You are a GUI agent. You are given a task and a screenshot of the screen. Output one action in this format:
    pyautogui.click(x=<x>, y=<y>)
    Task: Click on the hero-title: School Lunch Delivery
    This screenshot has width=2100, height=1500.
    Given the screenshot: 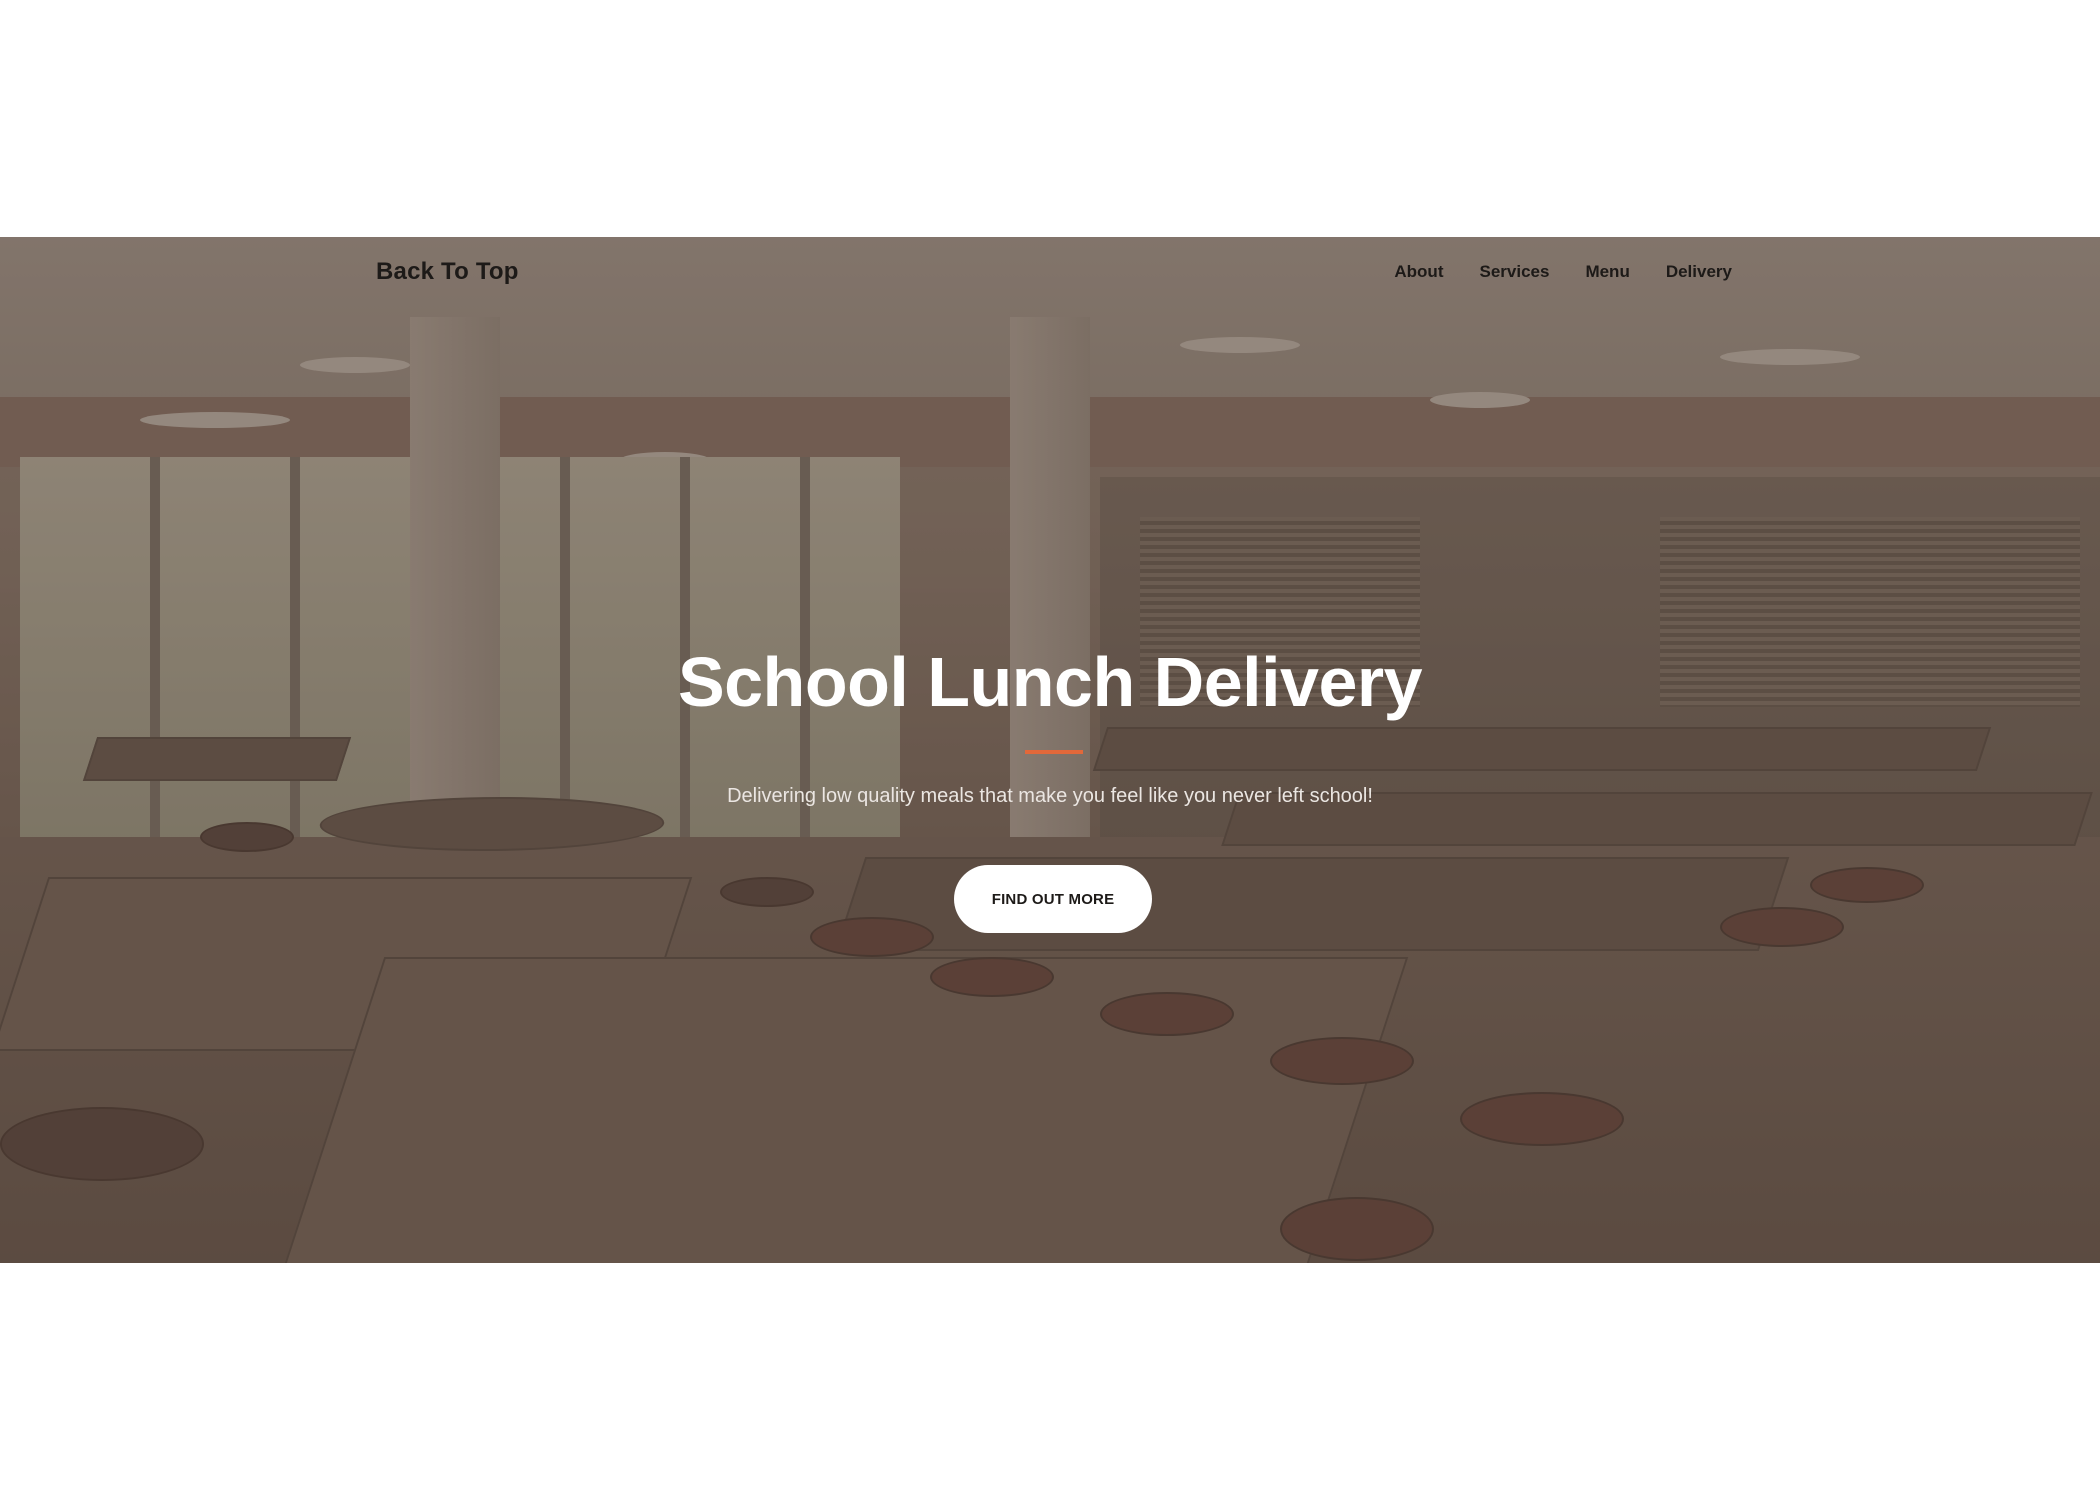 What is the action you would take?
    pyautogui.click(x=1050, y=682)
    